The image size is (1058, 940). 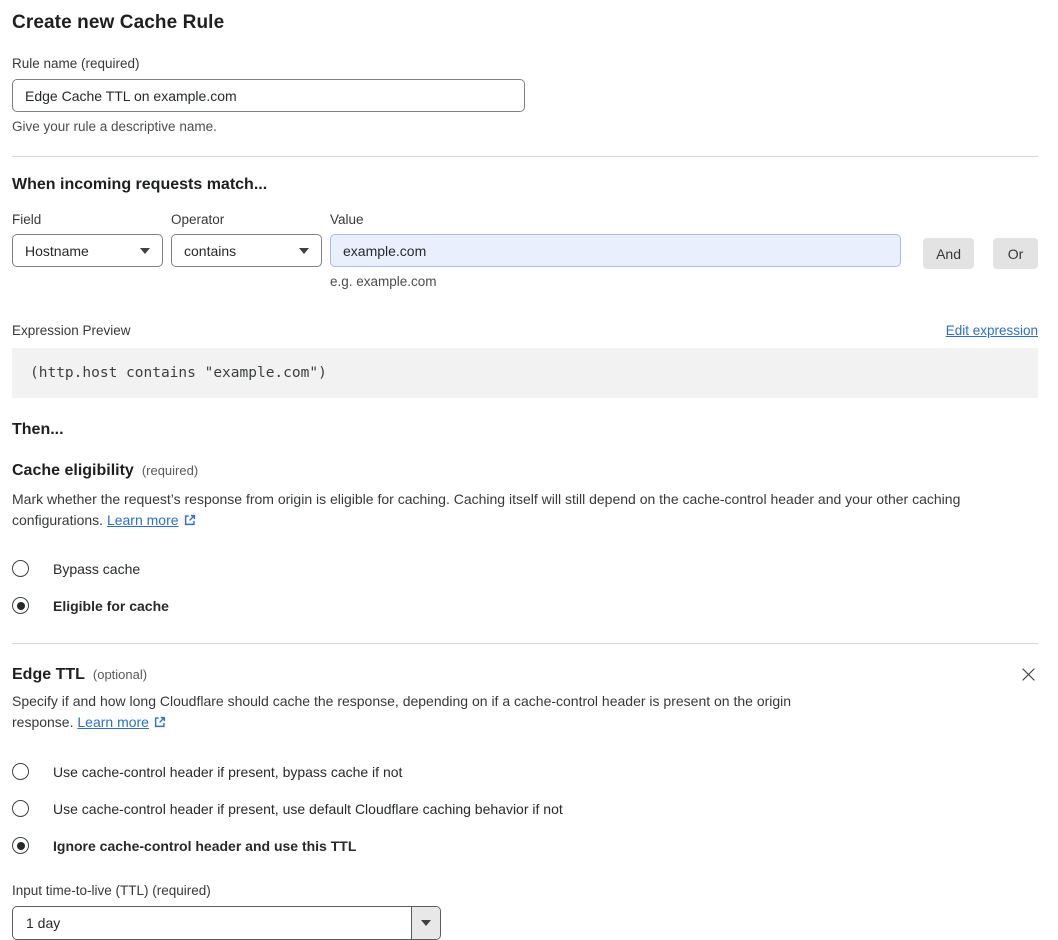 What do you see at coordinates (383, 281) in the screenshot?
I see `value-help: e.g. example.com` at bounding box center [383, 281].